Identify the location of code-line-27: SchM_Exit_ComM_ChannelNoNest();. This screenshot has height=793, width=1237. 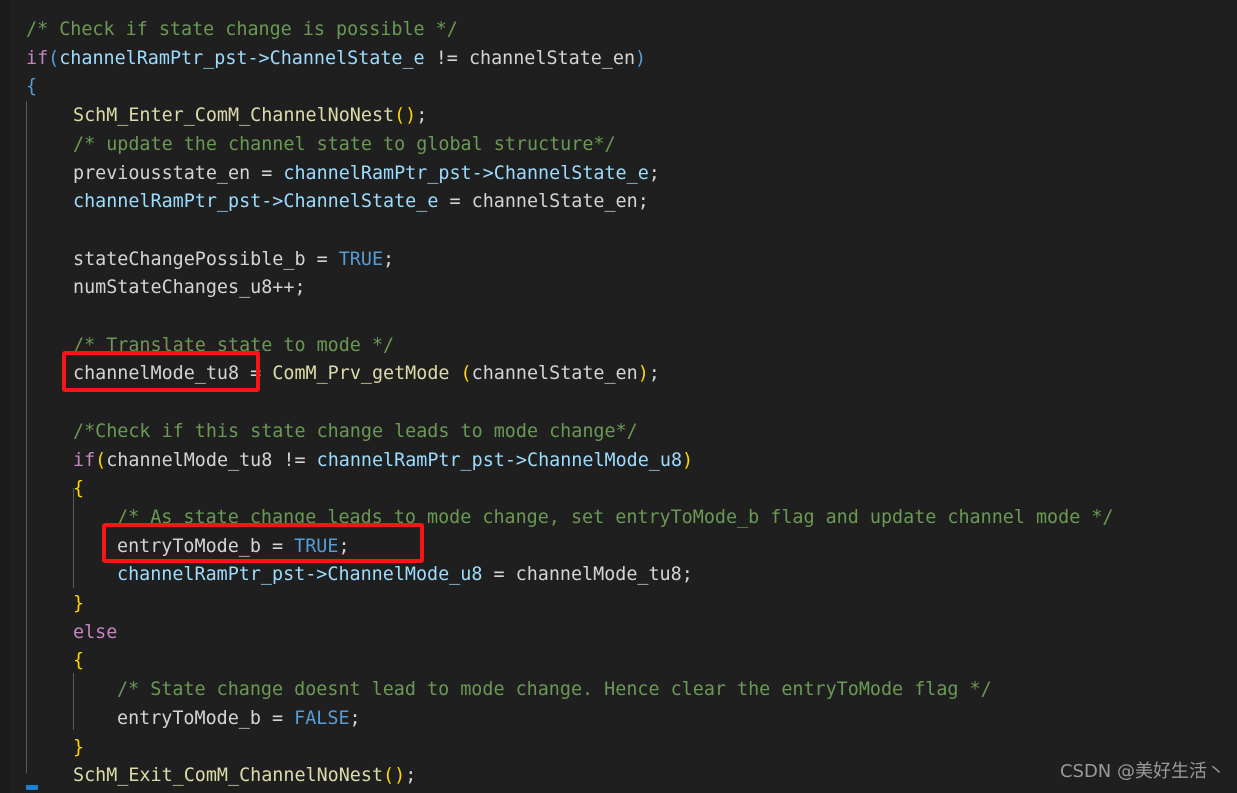
(244, 776).